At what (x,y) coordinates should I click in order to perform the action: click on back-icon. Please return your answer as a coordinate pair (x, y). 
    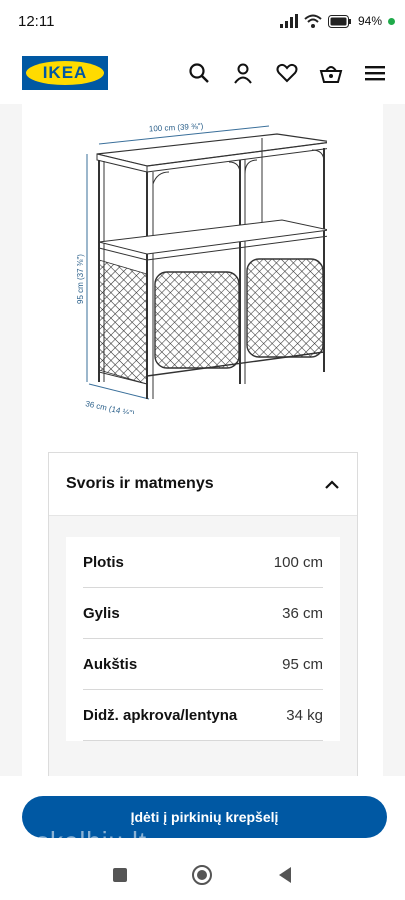
    Looking at the image, I should click on (285, 875).